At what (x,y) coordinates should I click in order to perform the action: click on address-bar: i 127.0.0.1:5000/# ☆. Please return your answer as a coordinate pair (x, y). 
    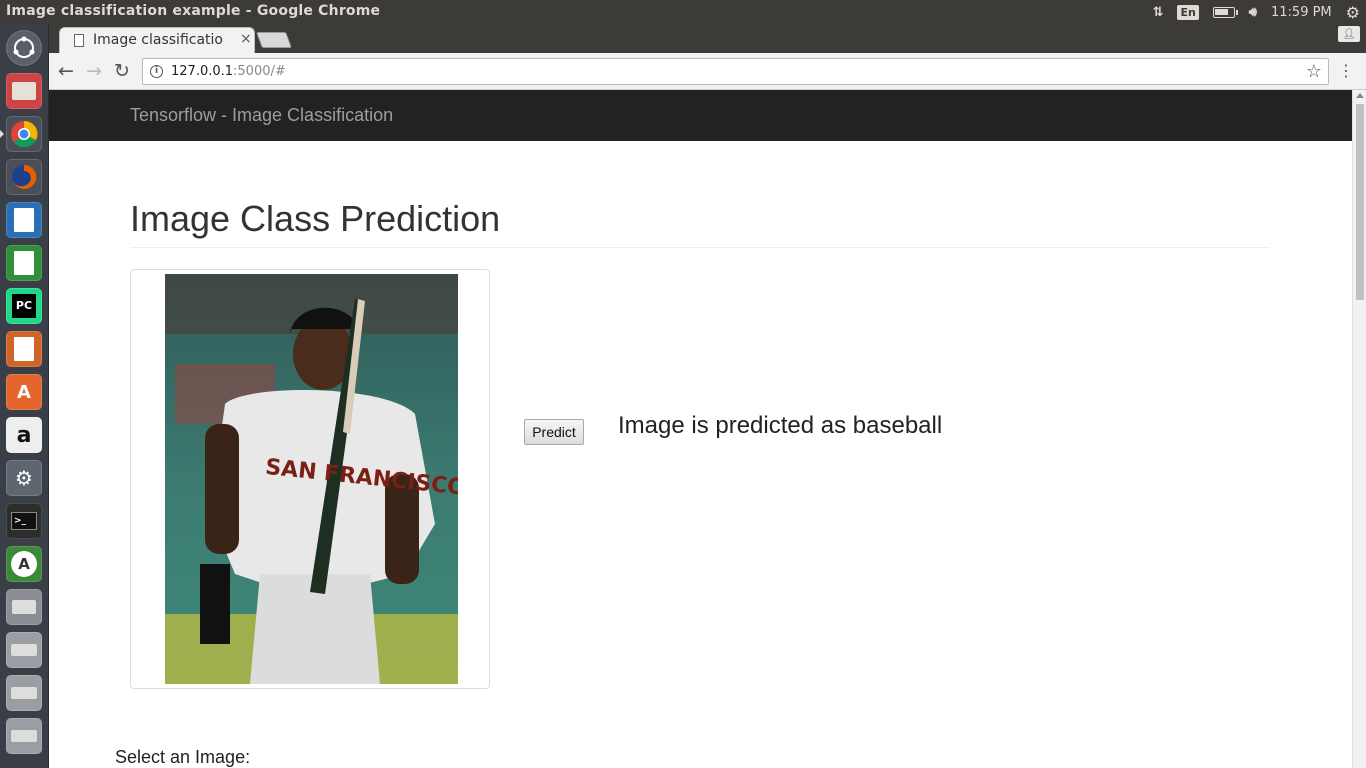
    Looking at the image, I should click on (735, 71).